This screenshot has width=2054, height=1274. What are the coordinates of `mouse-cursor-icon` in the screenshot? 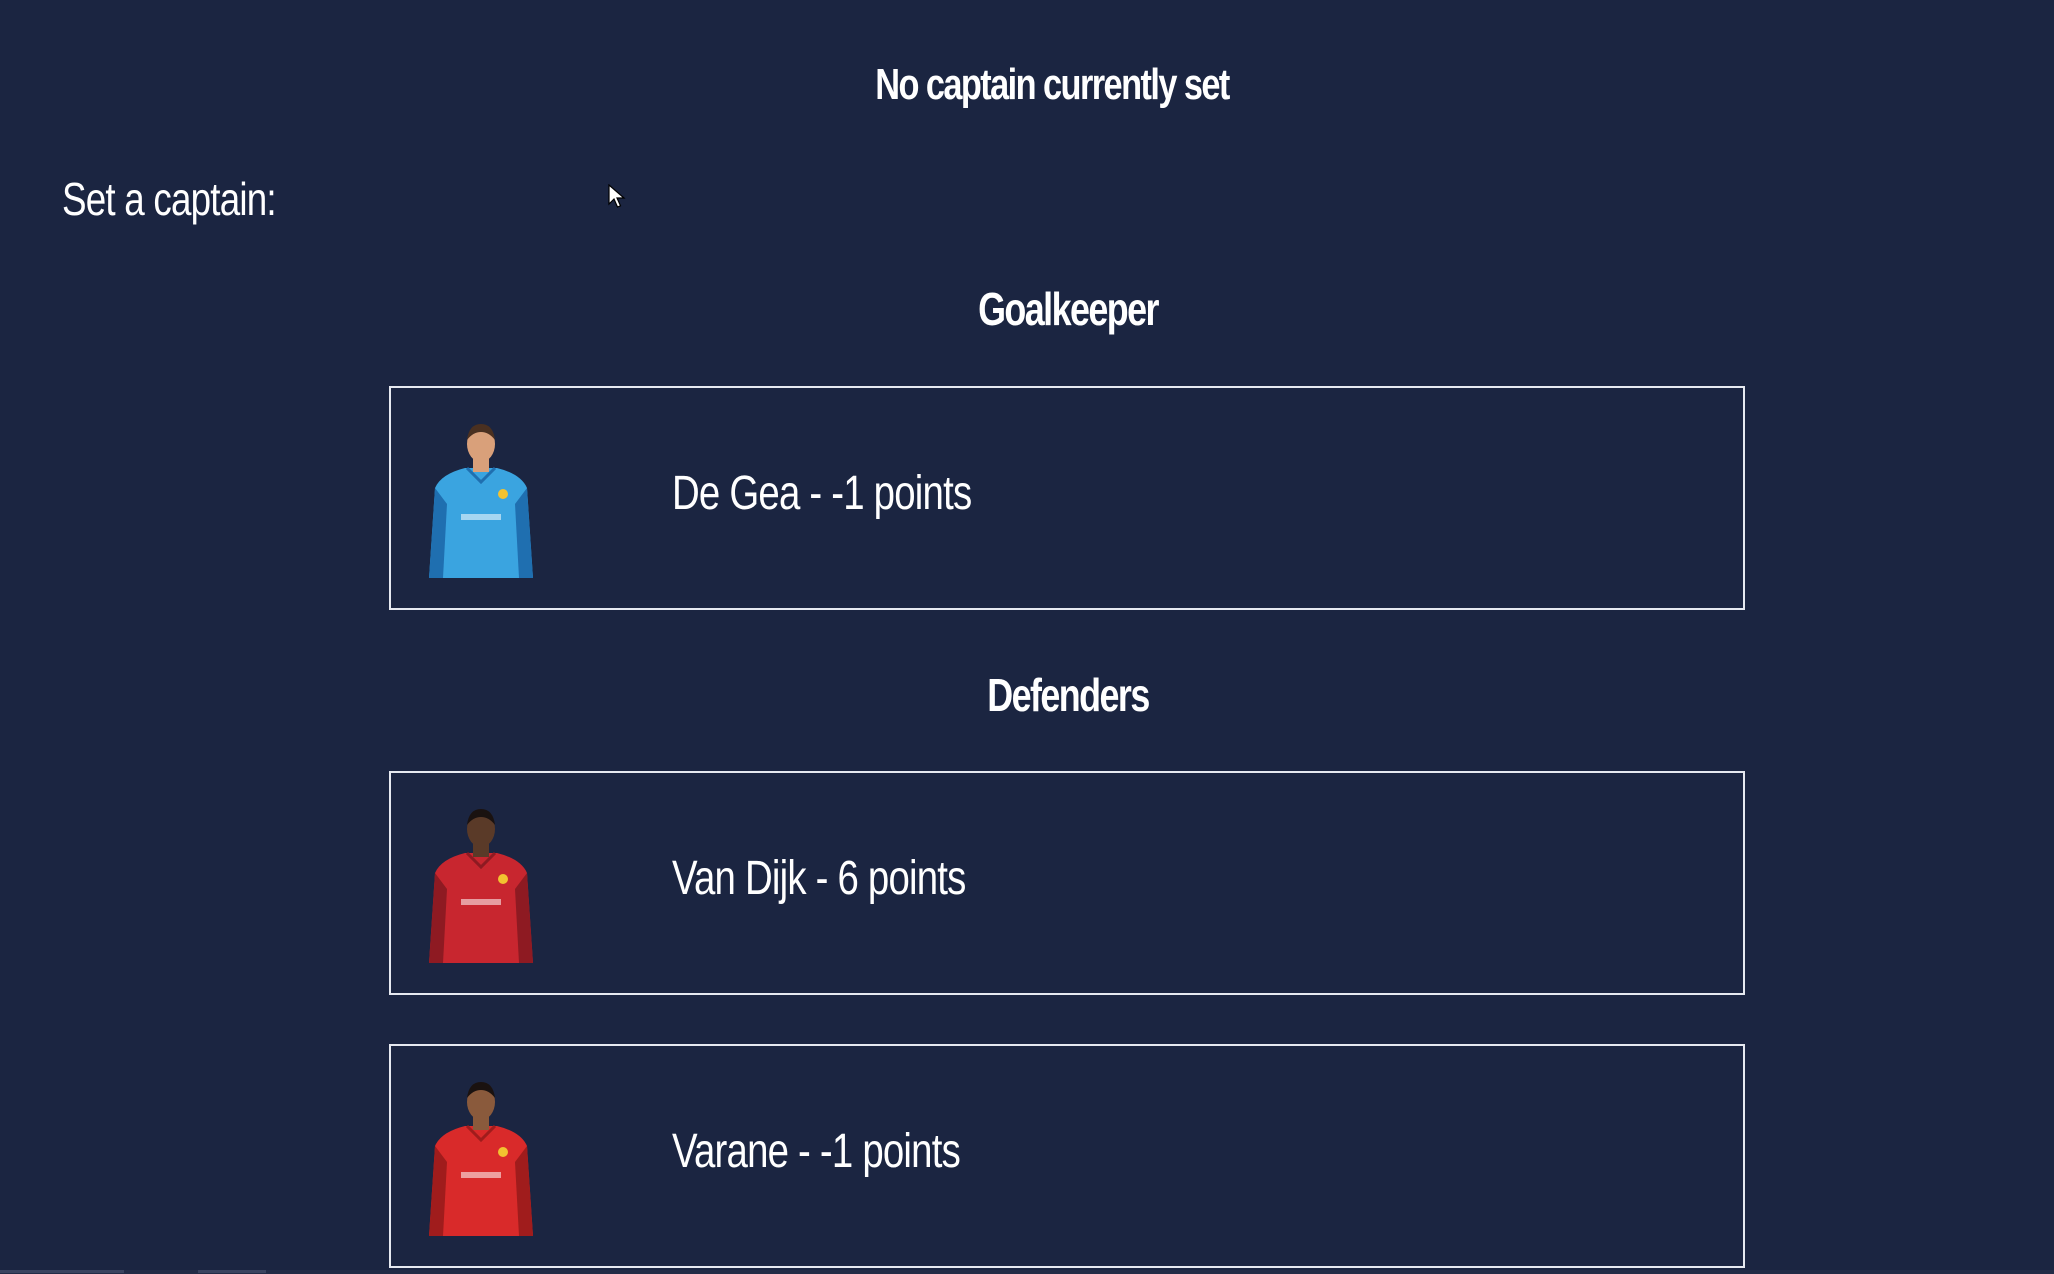 It's located at (617, 196).